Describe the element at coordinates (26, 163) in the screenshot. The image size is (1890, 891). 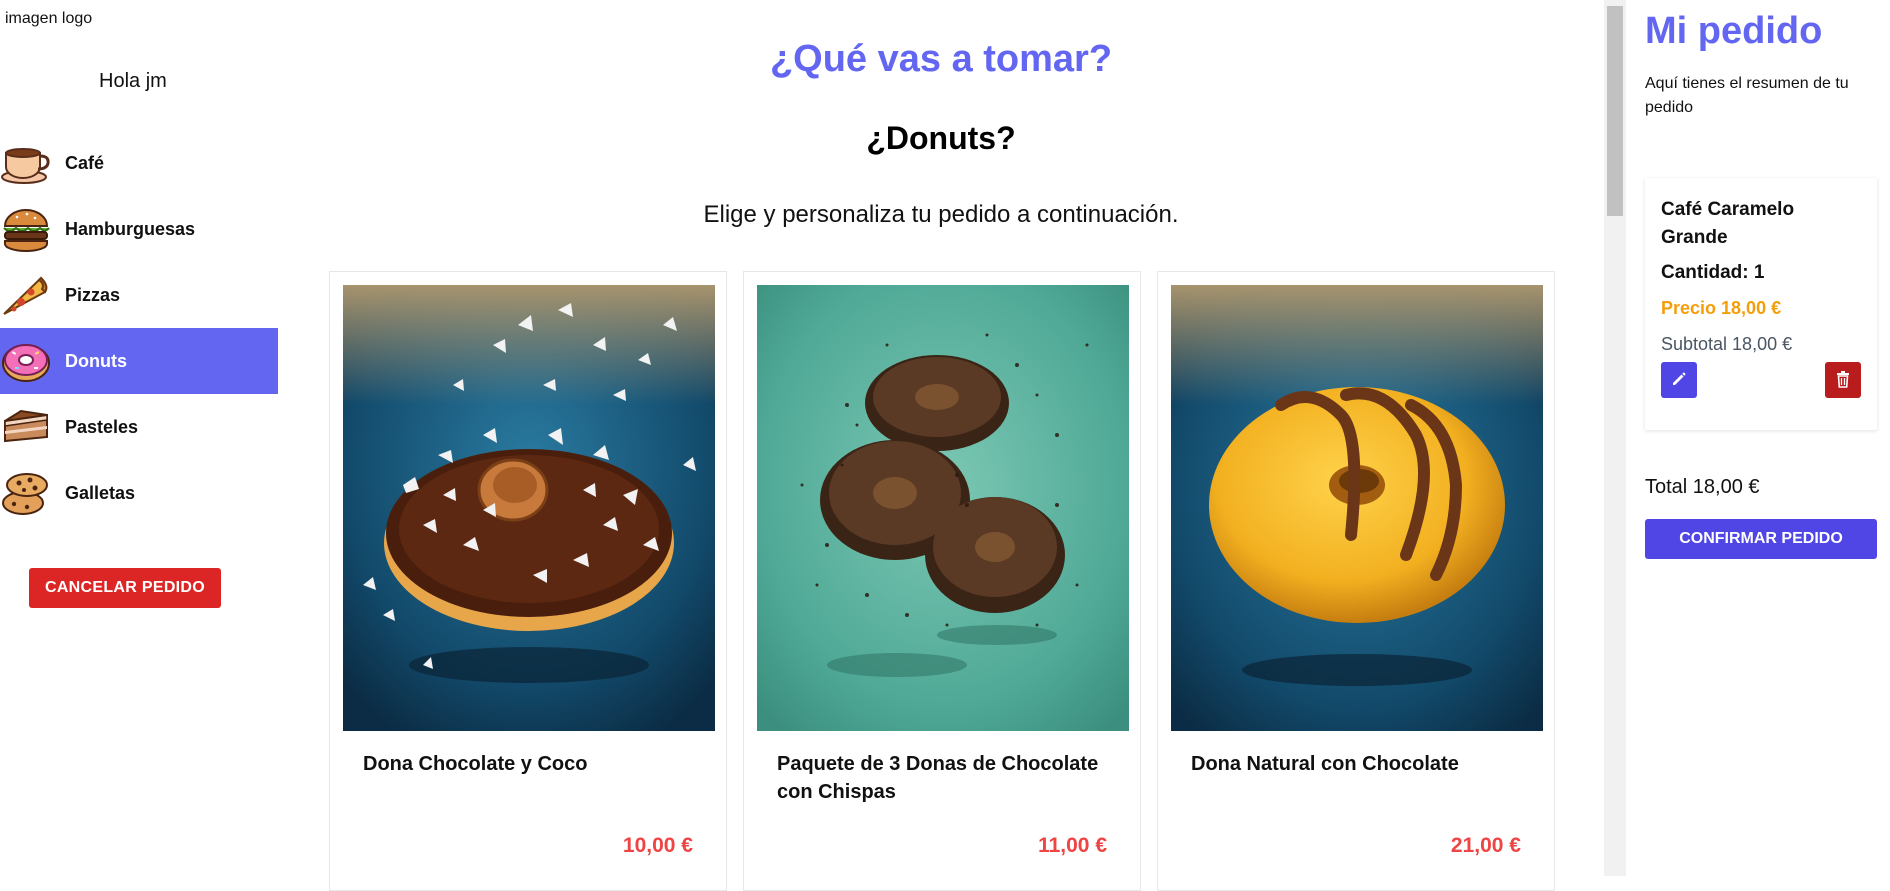
I see `coffee-icon` at that location.